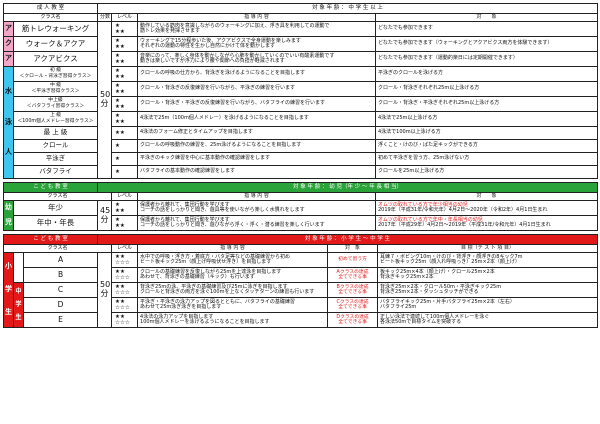 This screenshot has width=600, height=424. Describe the element at coordinates (486, 44) in the screenshot. I see `class-target: どなたでも参加できます（ウォーキングとアクアビクス両方を体験できます）` at that location.